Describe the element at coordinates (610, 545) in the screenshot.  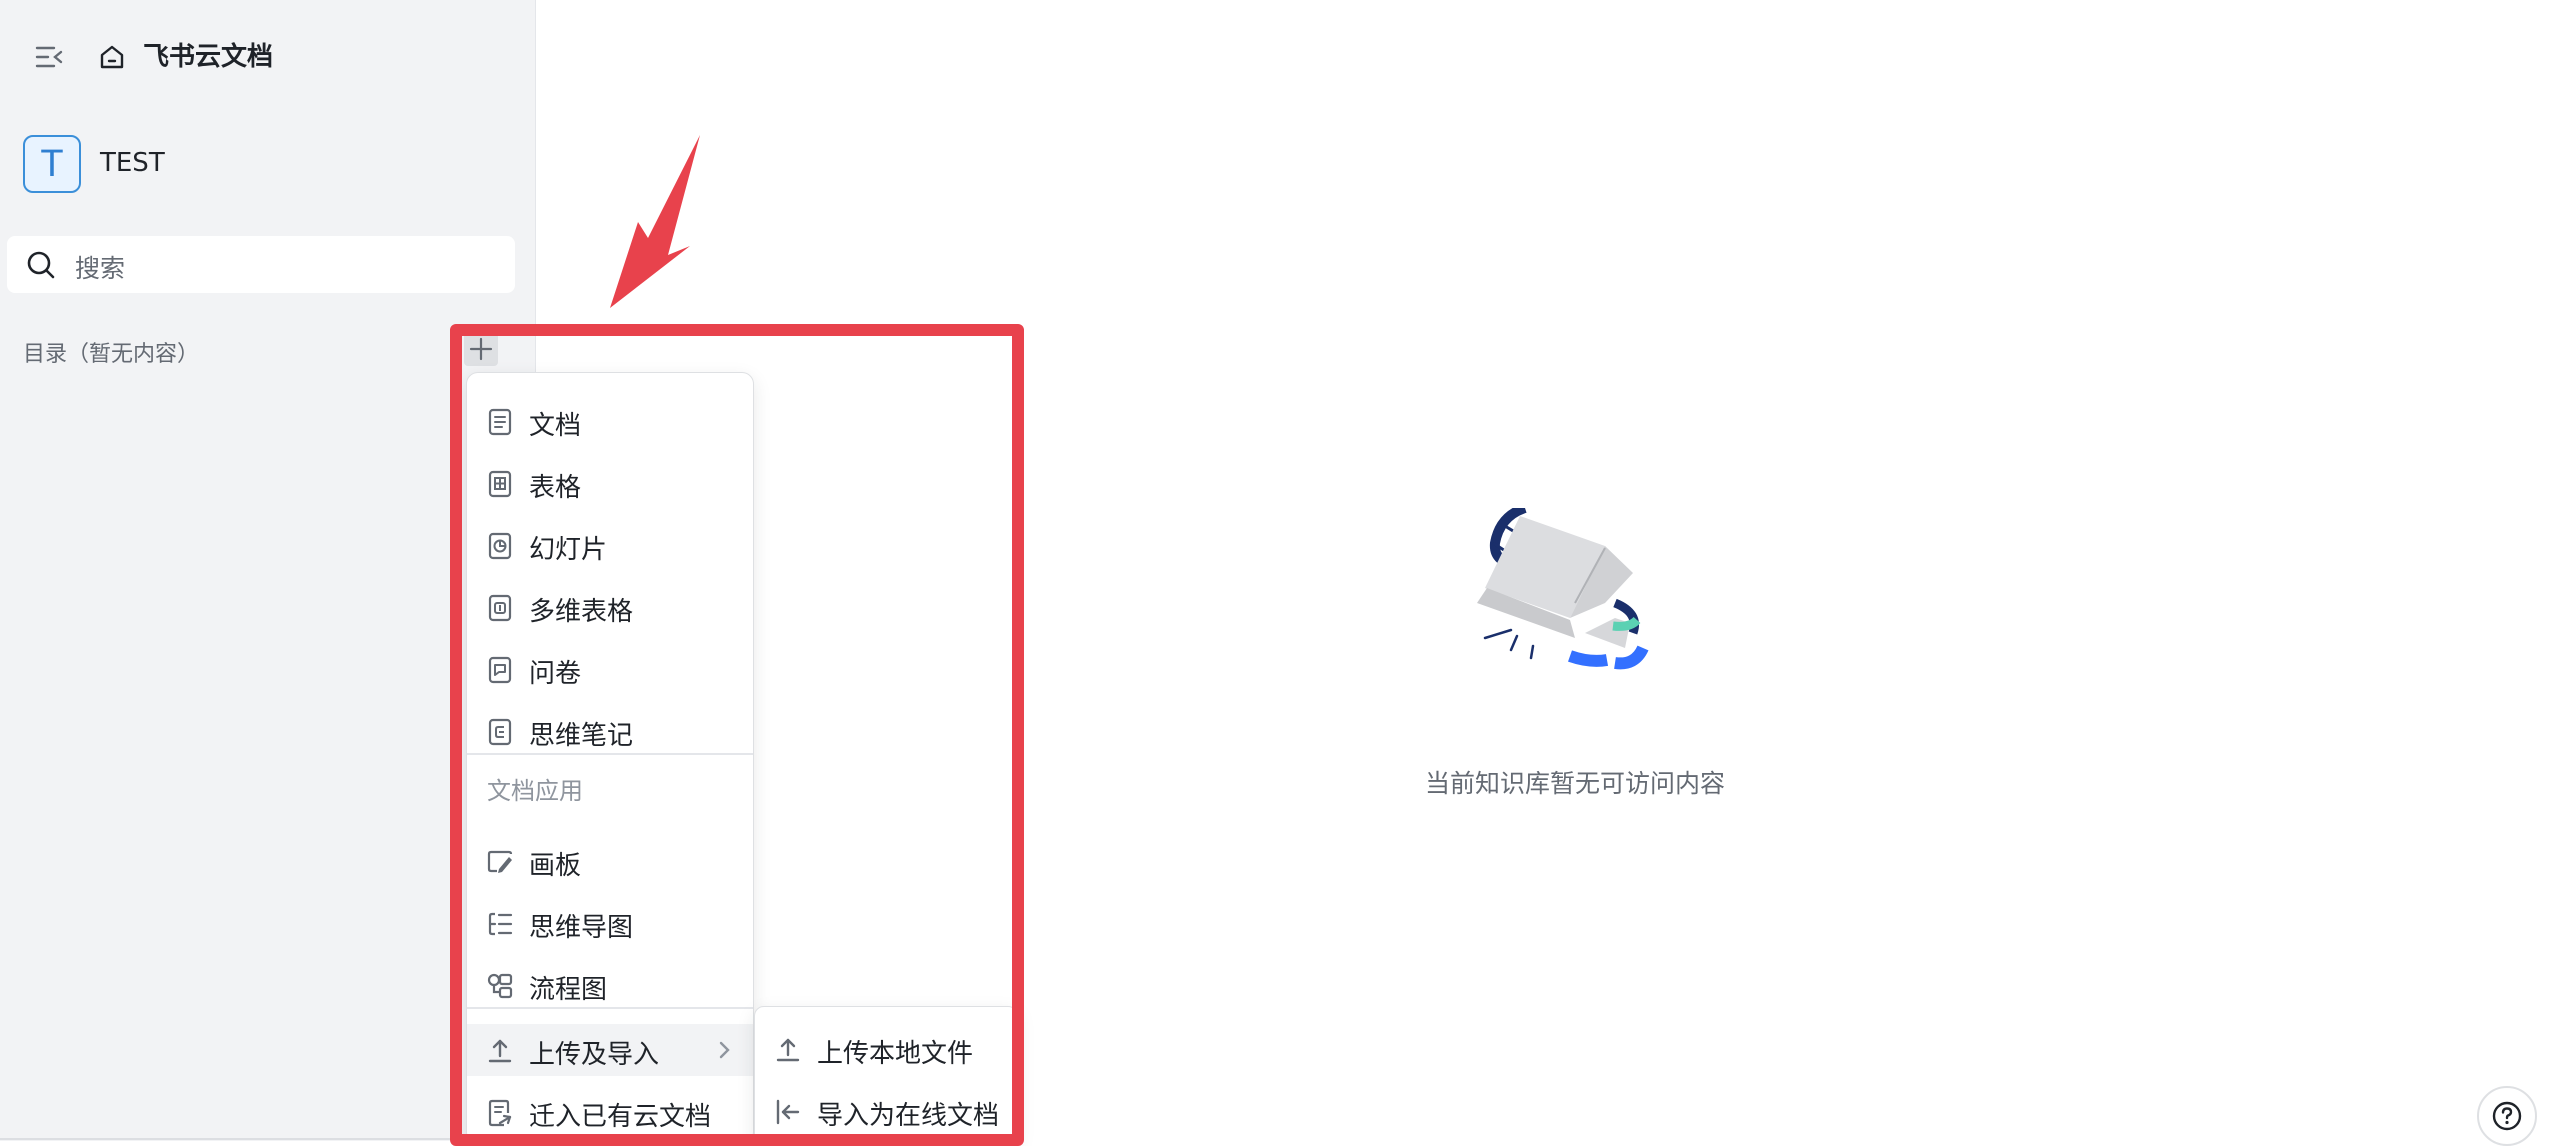
I see `menu-item-slides: 幻灯片` at that location.